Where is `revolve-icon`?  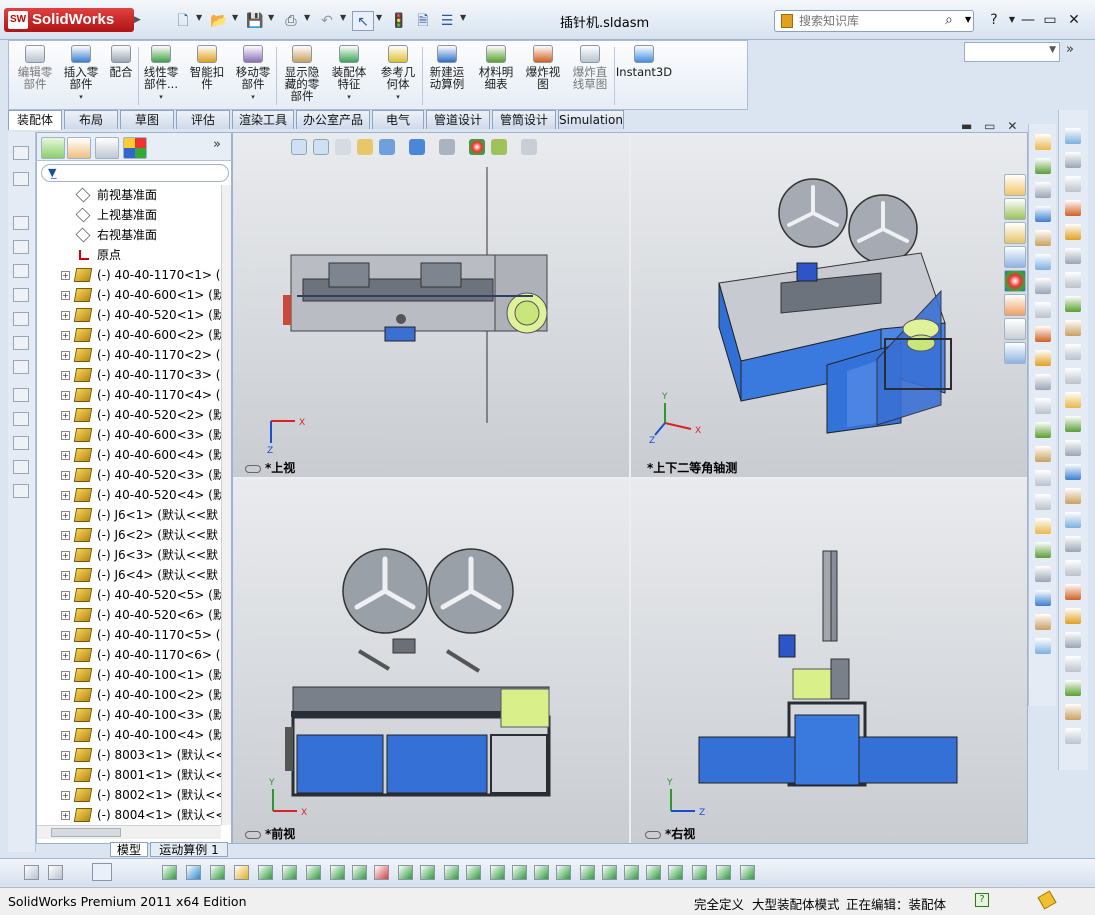
revolve-icon is located at coordinates (21, 271).